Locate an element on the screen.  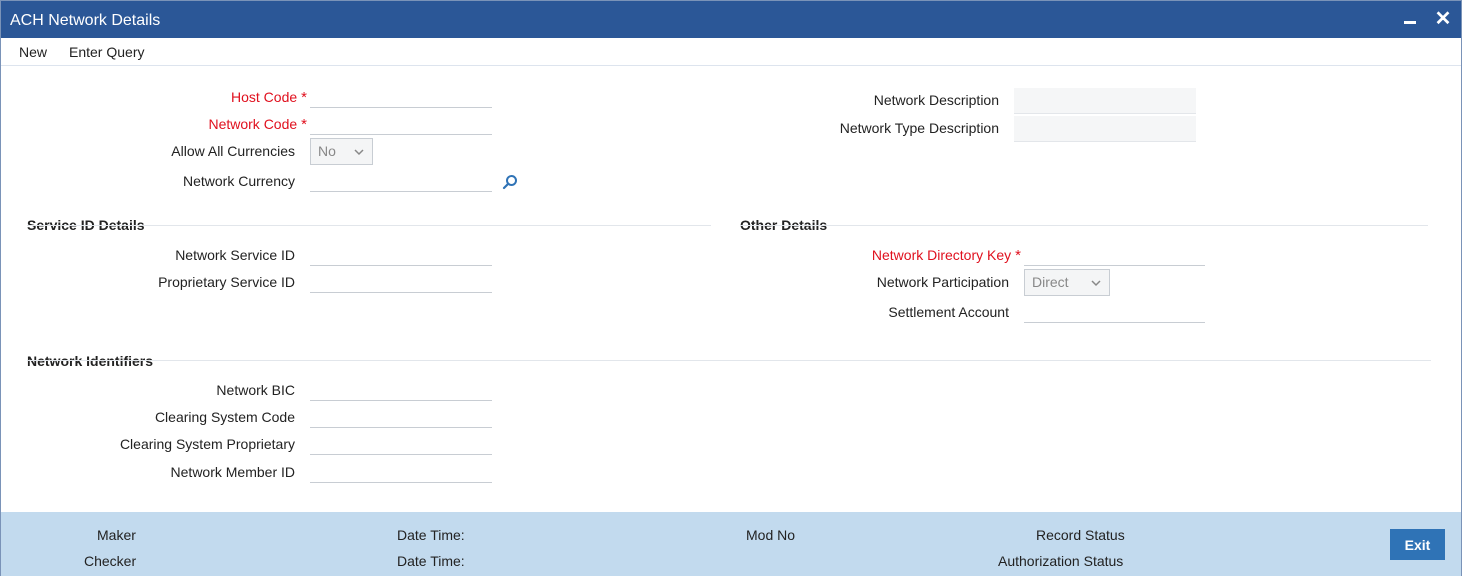
checker-label: Checker is located at coordinates (110, 561).